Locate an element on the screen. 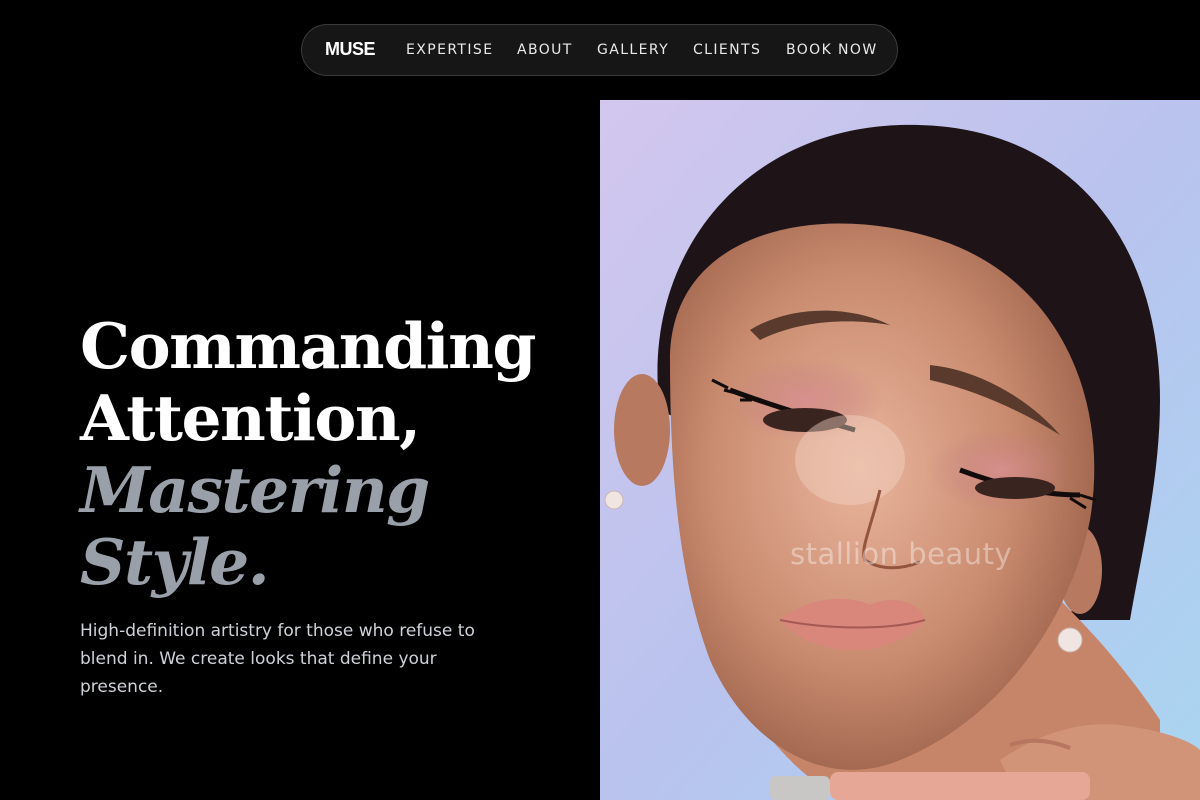 This screenshot has width=1200, height=800. brand-logo: MUSE is located at coordinates (350, 49).